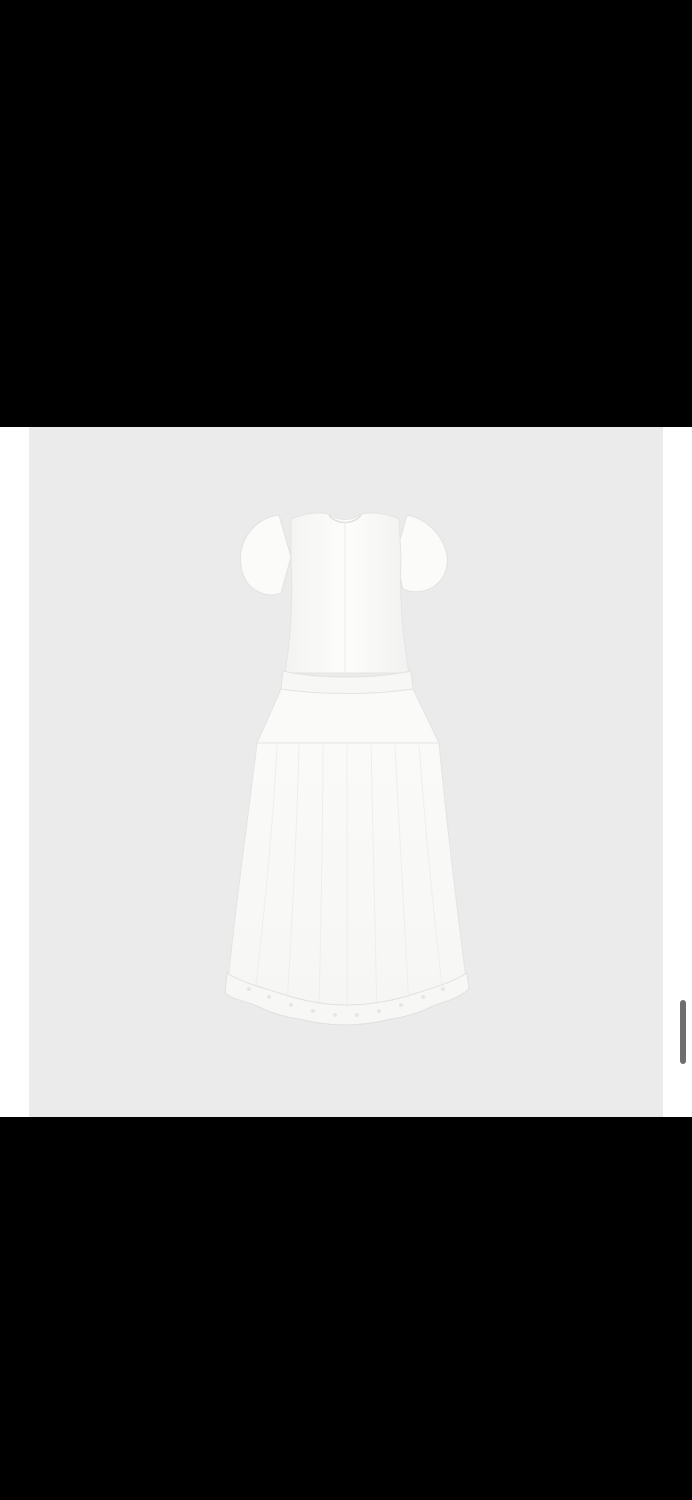 Image resolution: width=692 pixels, height=1500 pixels. Describe the element at coordinates (347, 682) in the screenshot. I see `waistband` at that location.